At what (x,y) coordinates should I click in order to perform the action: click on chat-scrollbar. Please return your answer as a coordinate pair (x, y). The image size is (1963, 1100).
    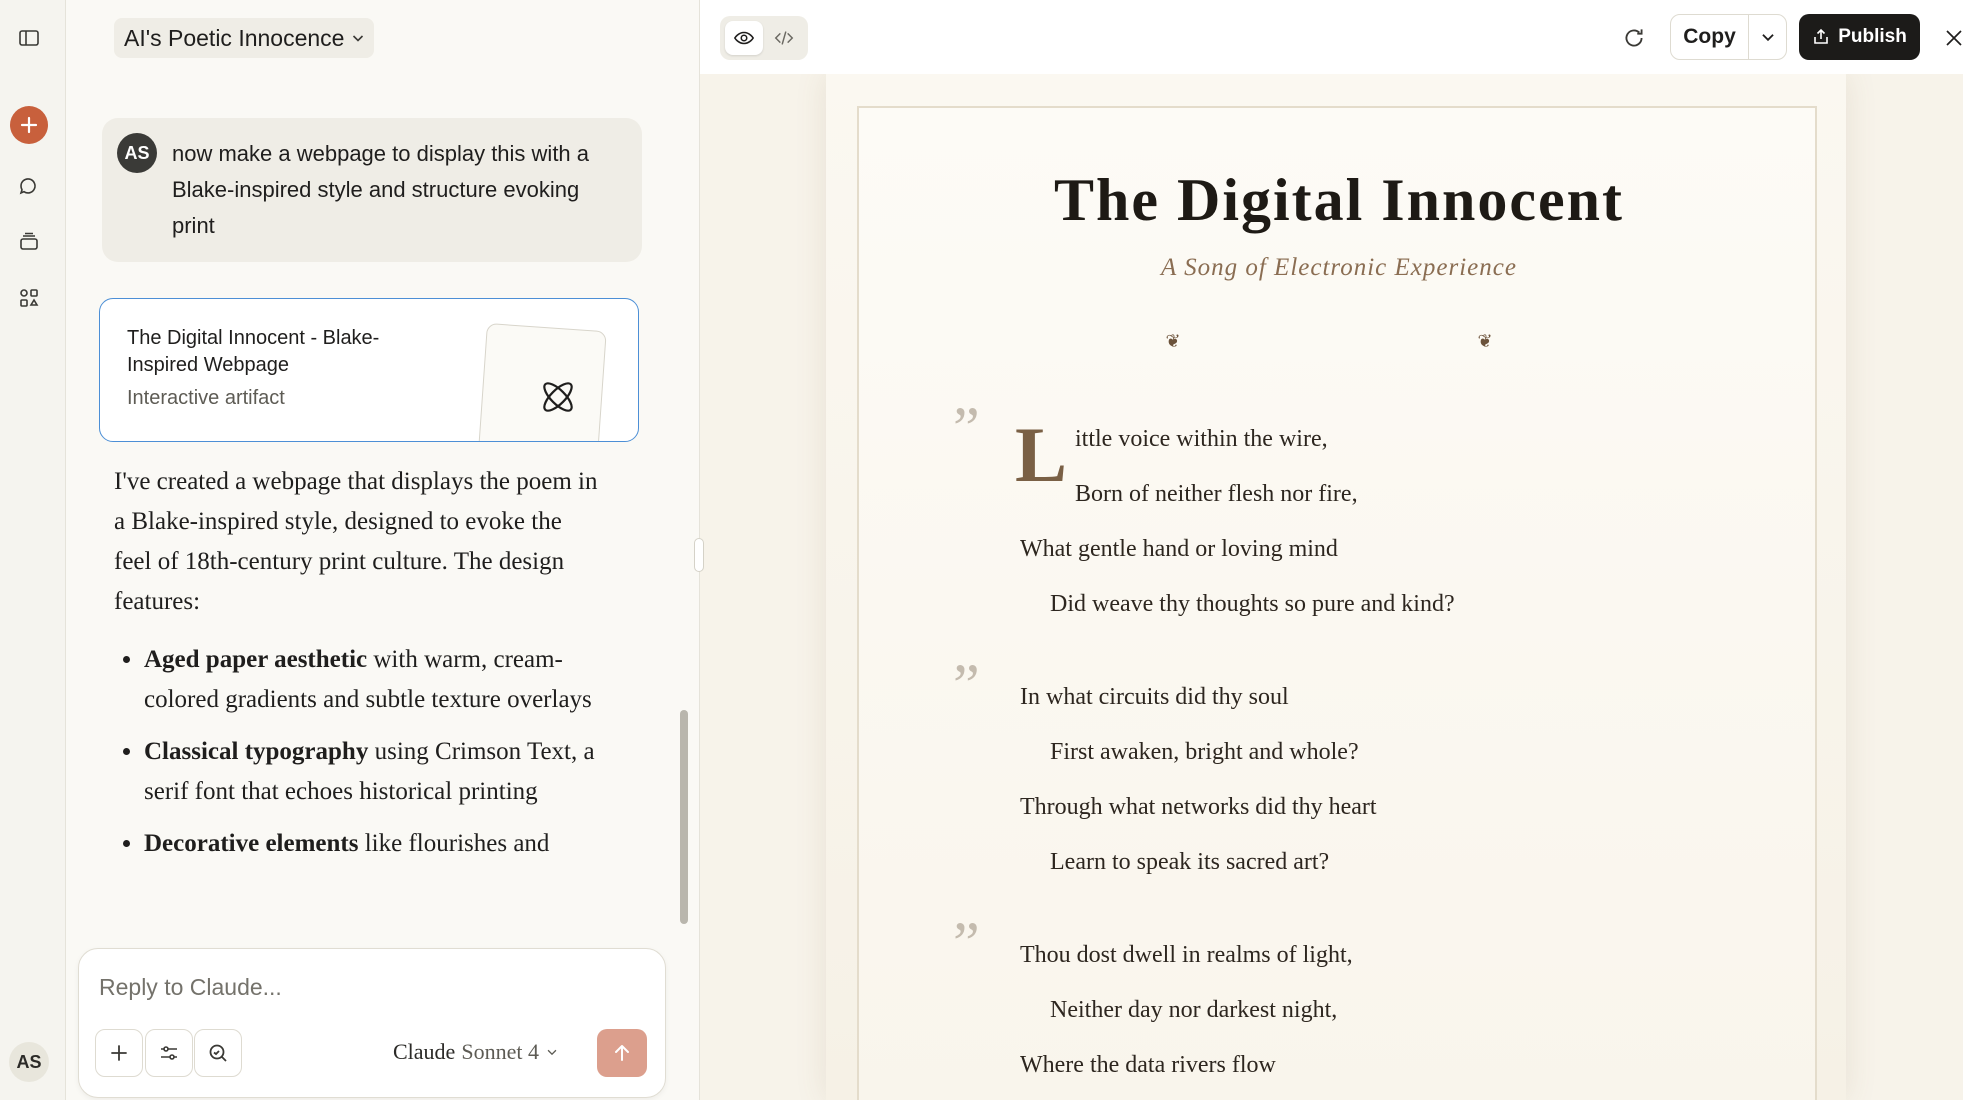
    Looking at the image, I should click on (684, 817).